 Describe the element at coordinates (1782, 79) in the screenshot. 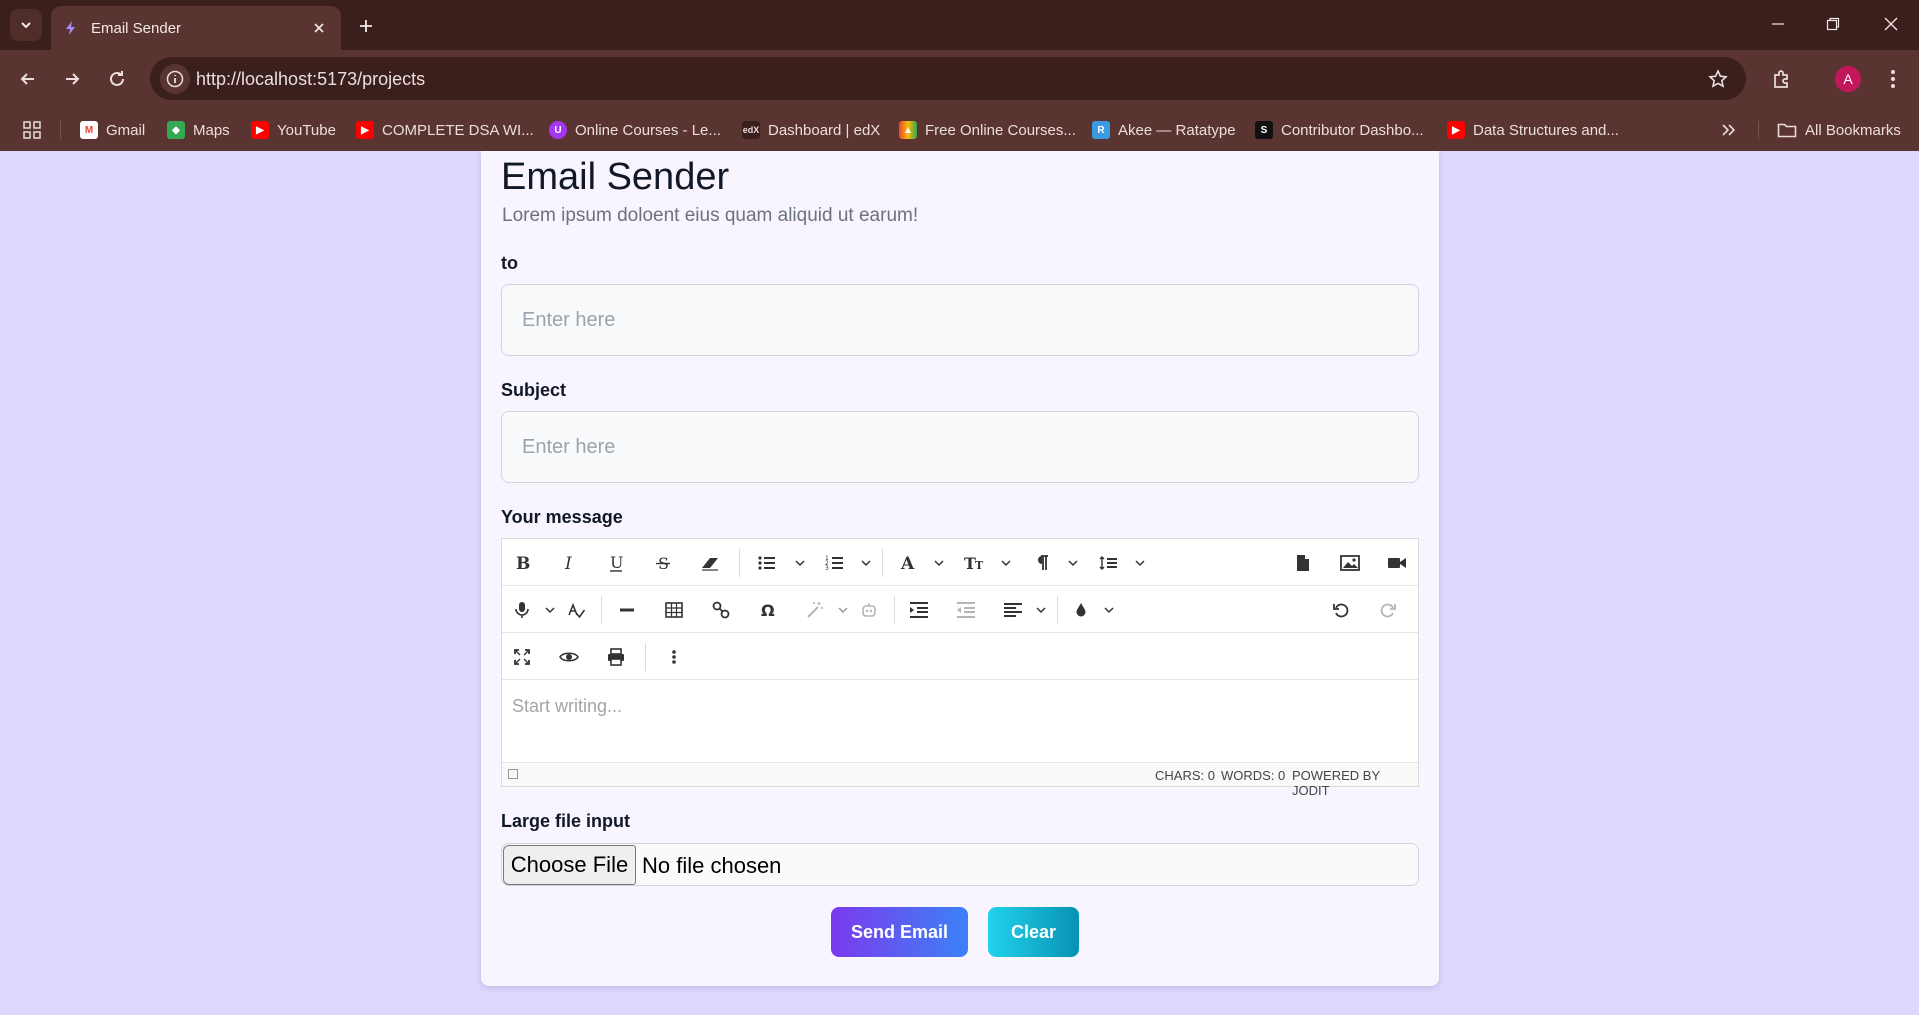

I see `extensions-button` at that location.